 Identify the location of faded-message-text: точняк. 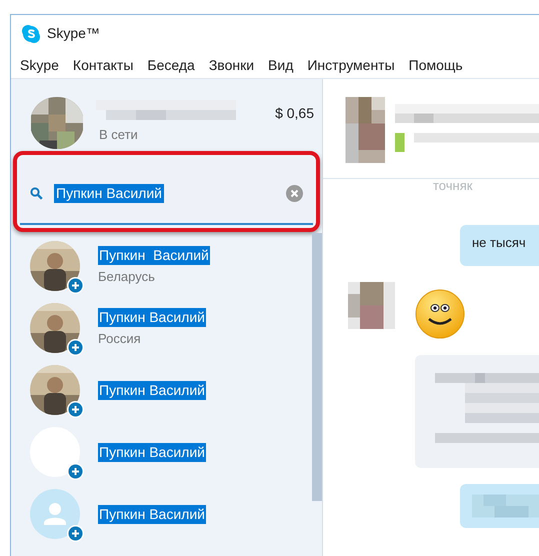
(453, 187).